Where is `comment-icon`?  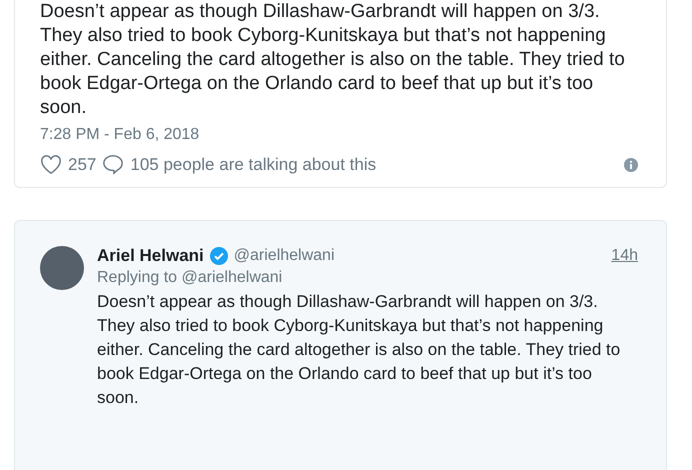 comment-icon is located at coordinates (113, 164).